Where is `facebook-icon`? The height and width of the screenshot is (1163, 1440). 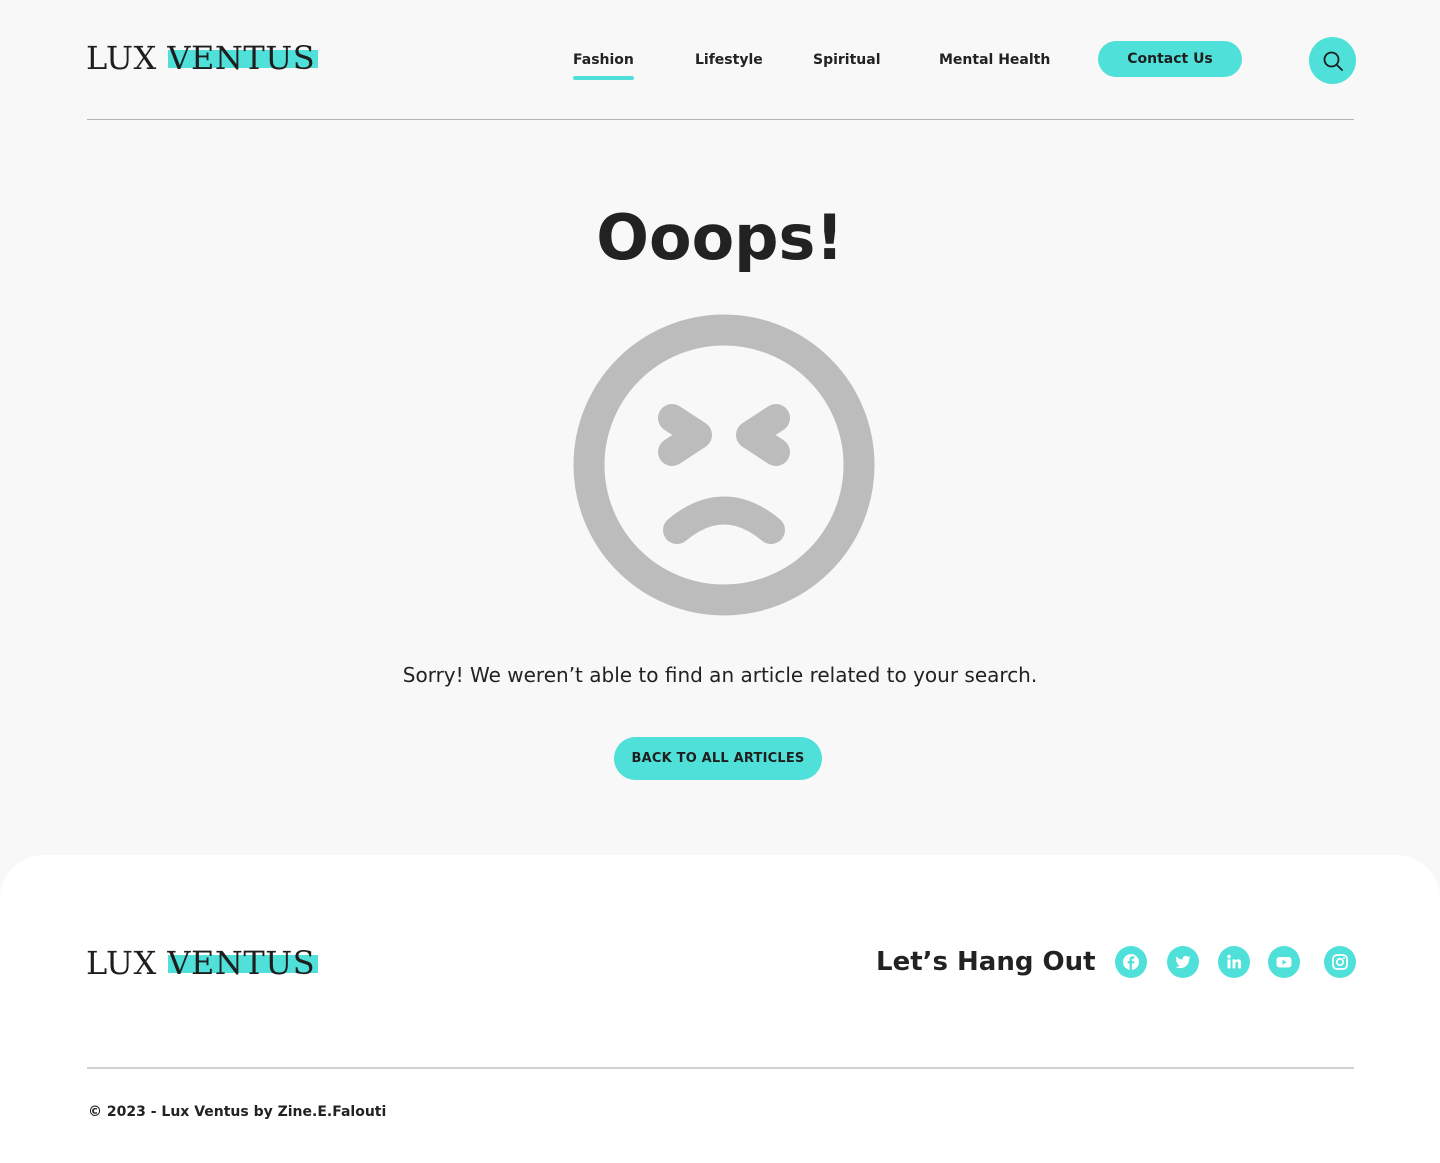
facebook-icon is located at coordinates (1131, 962).